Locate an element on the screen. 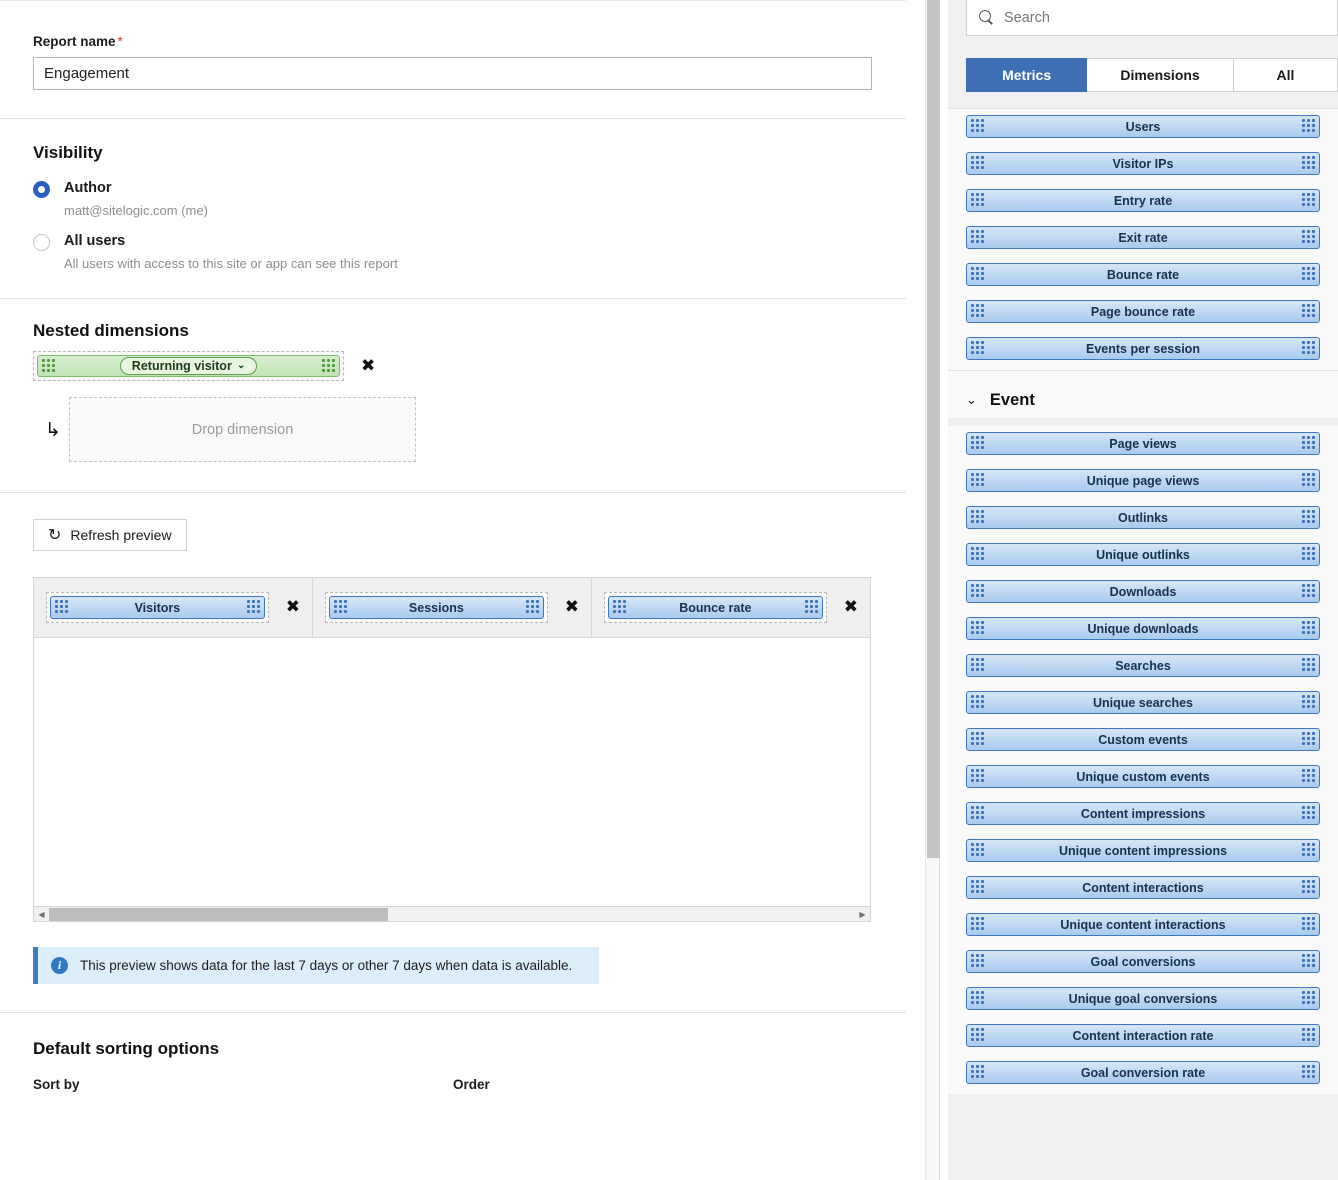  dimension-chip-returning-visitor: Returning visitor ⌄ is located at coordinates (188, 366).